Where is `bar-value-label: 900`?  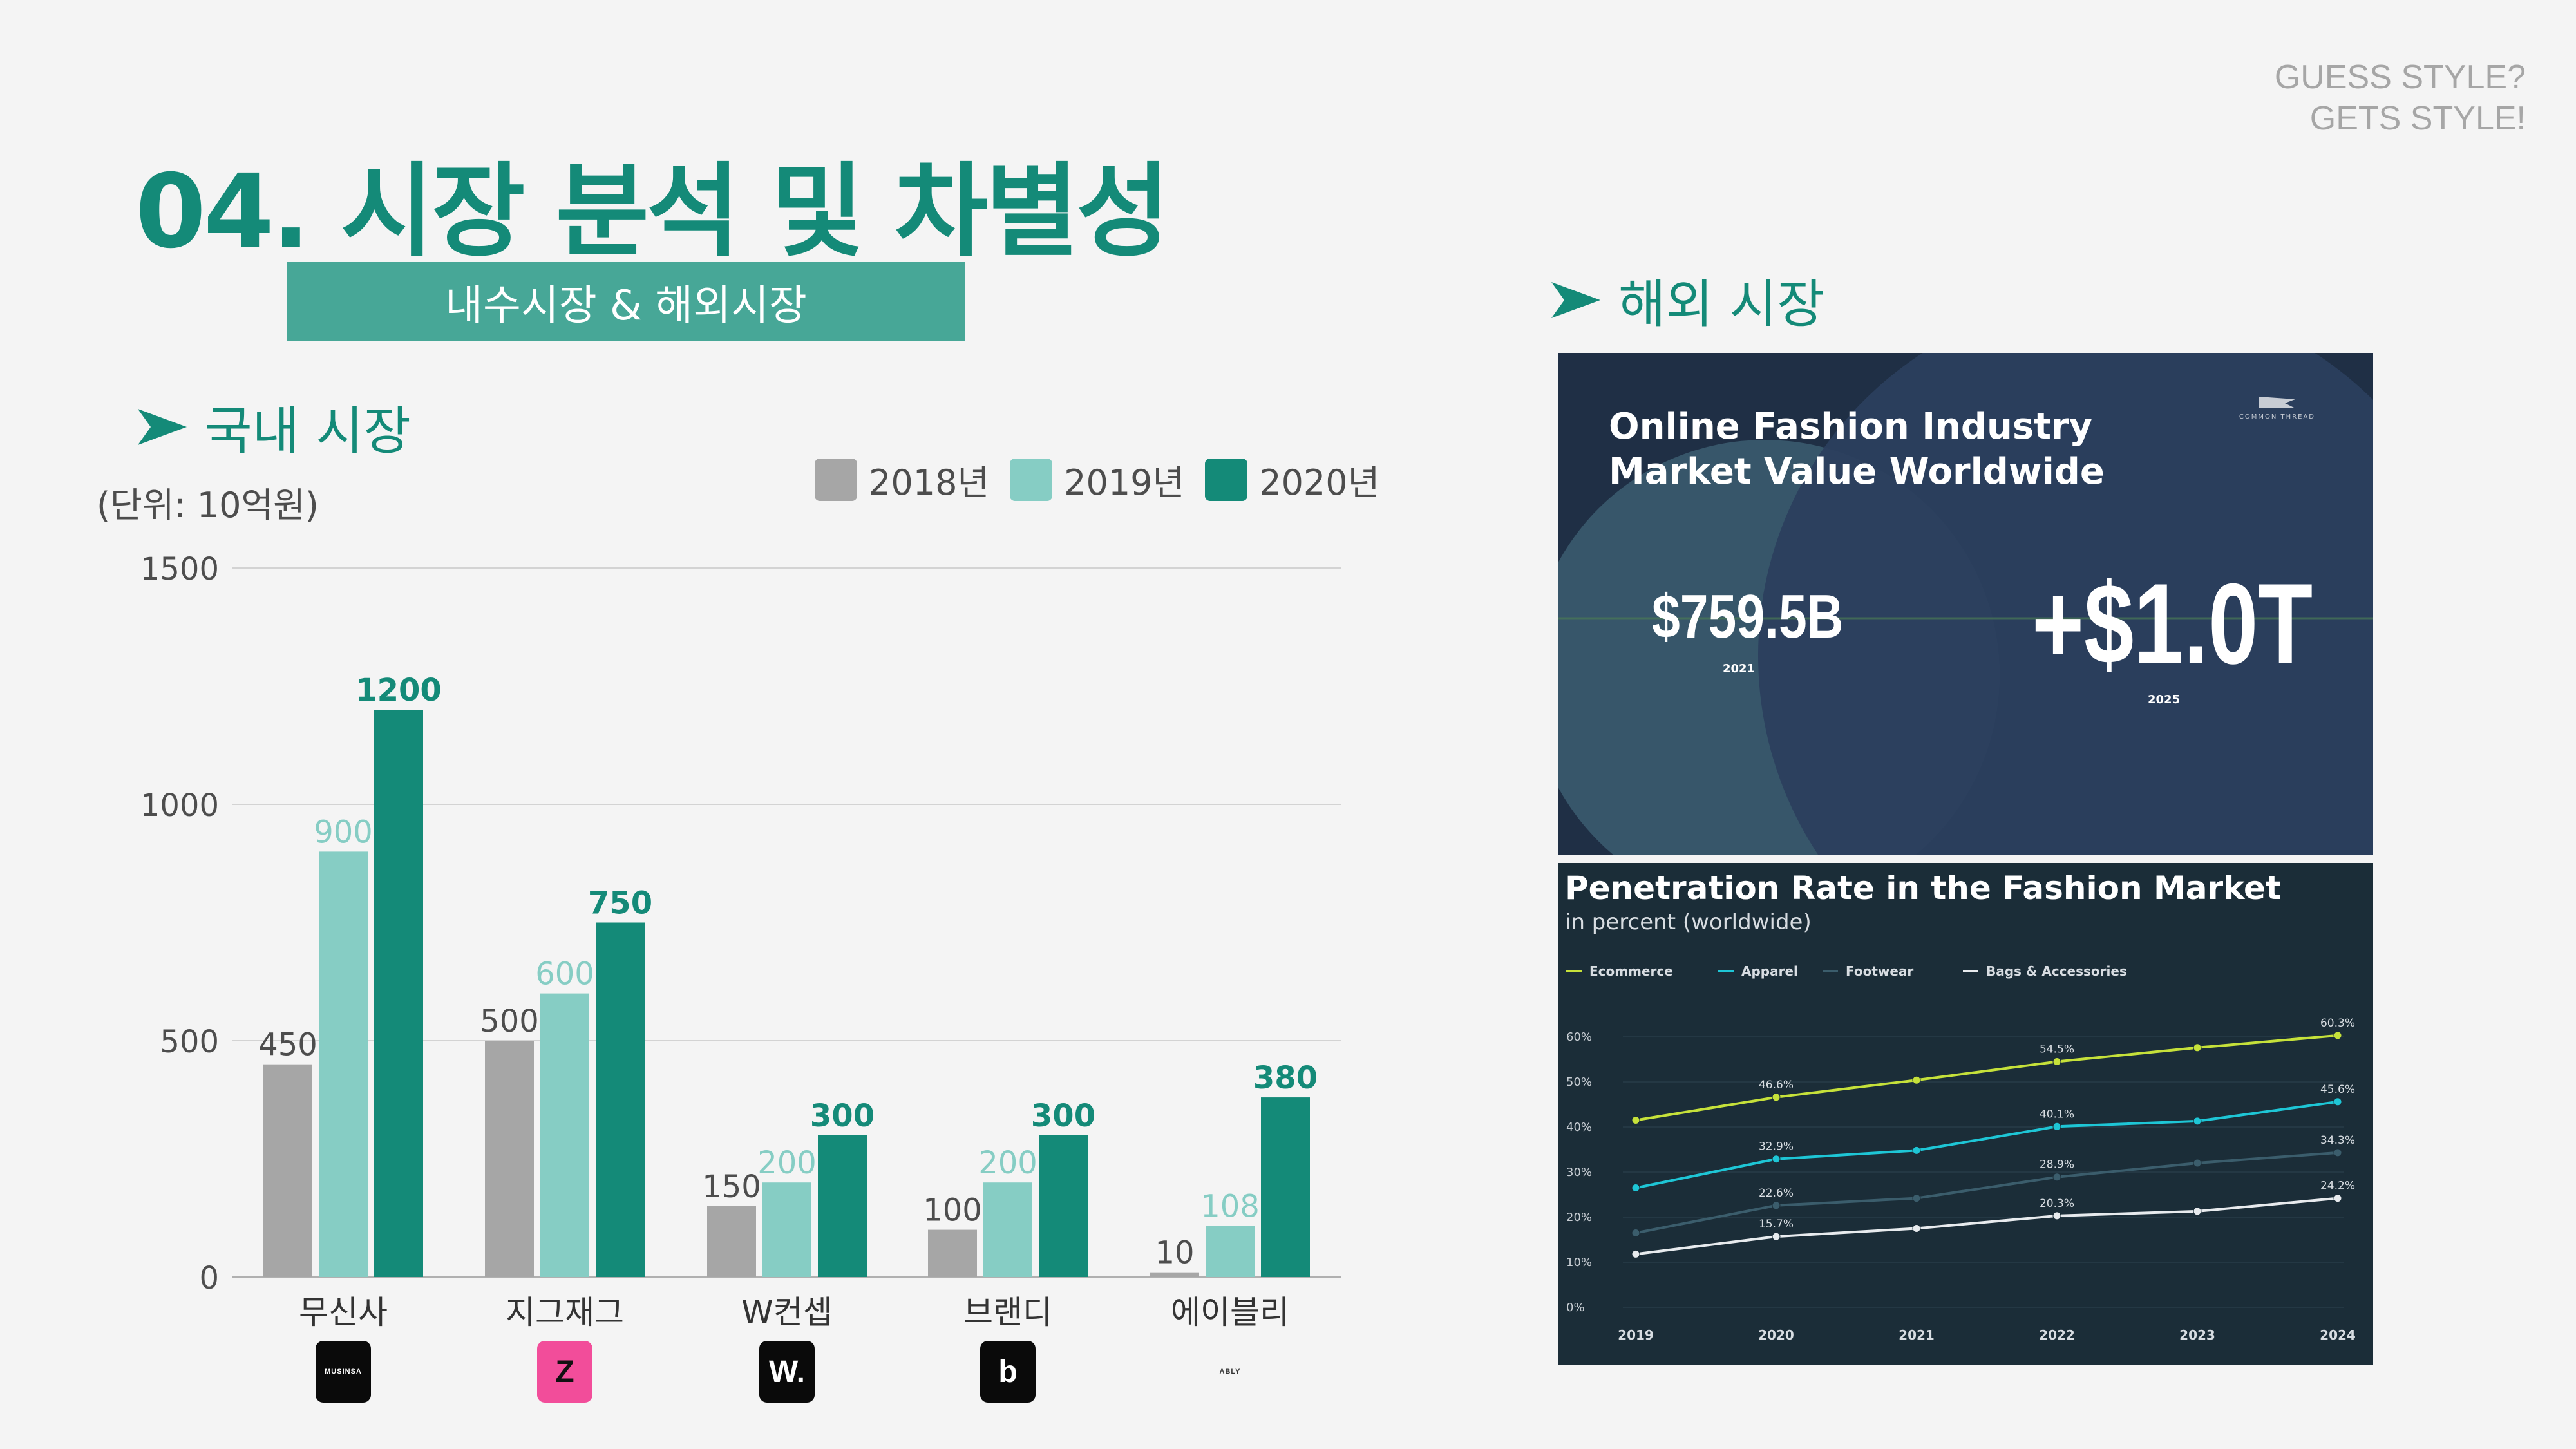
bar-value-label: 900 is located at coordinates (343, 832).